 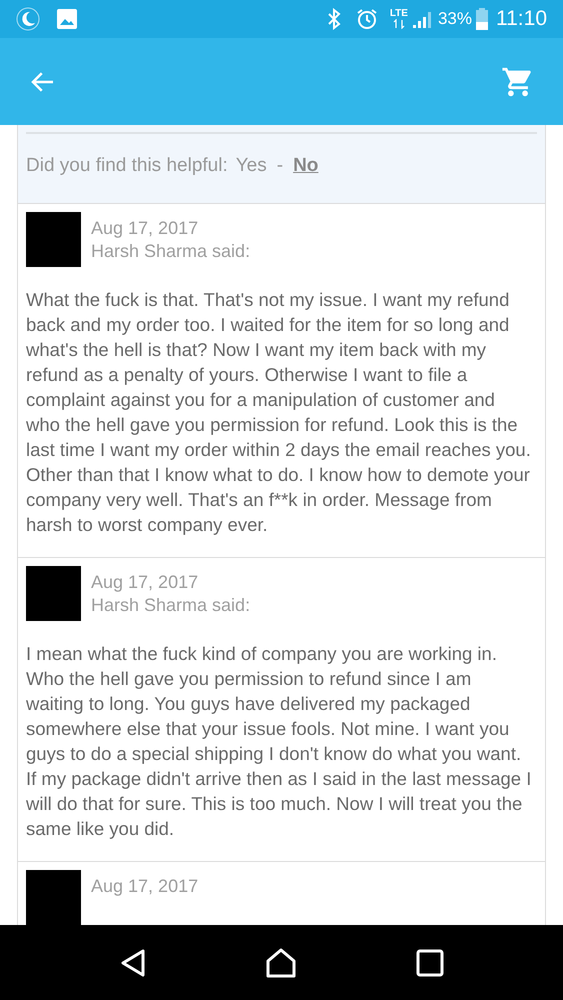 I want to click on helpful-question: Did you find this helpful:, so click(x=127, y=166).